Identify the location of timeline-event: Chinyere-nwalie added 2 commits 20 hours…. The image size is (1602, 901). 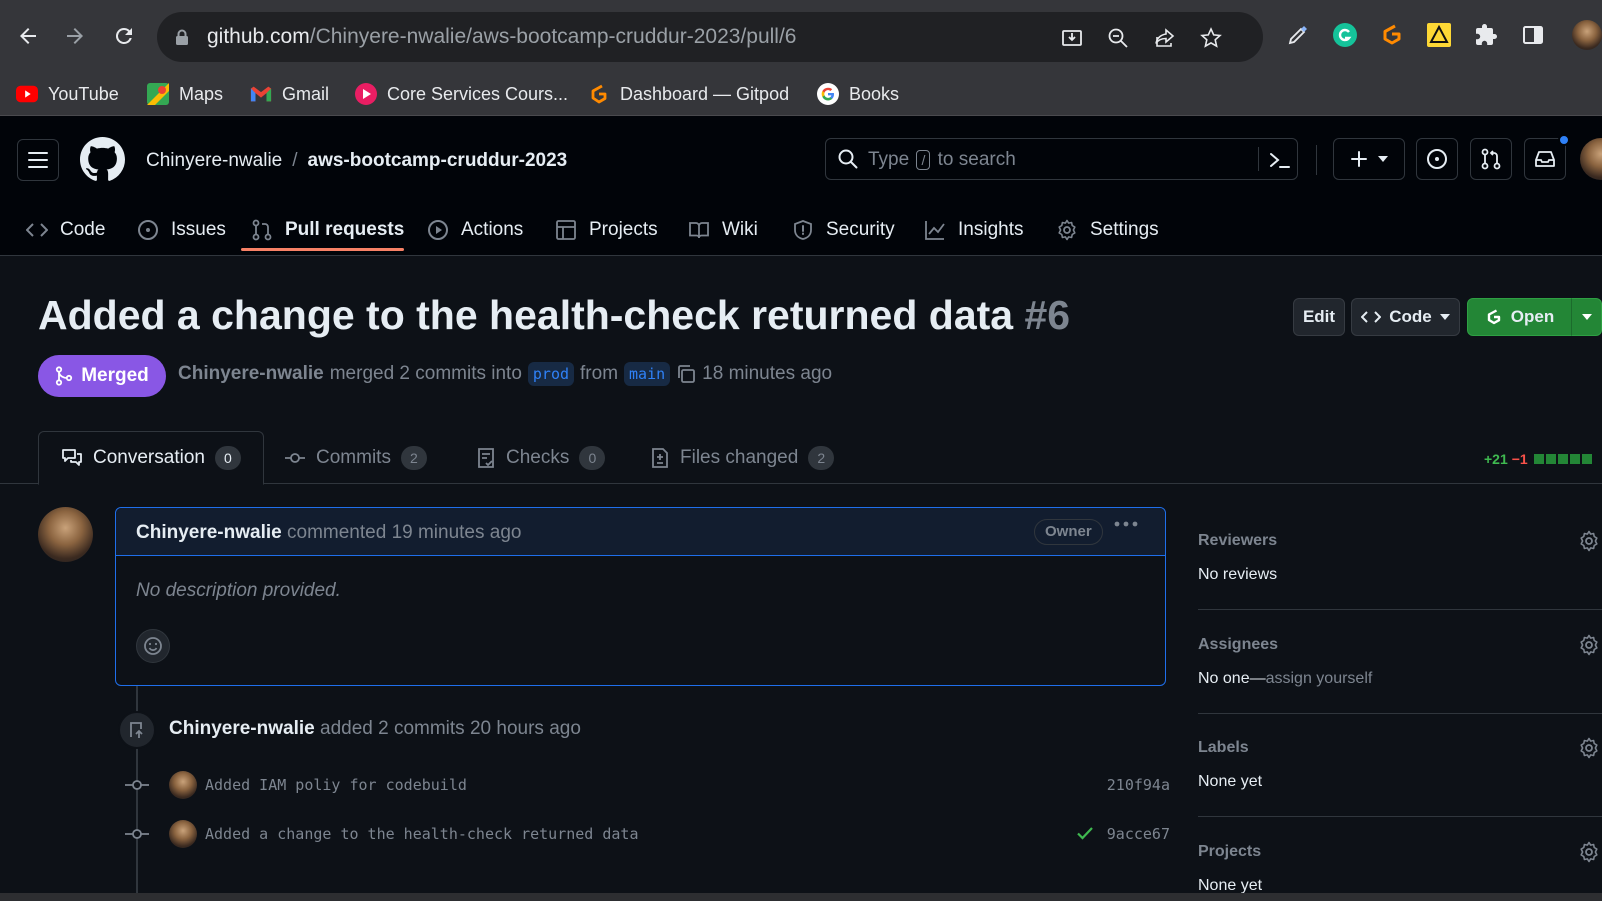
(375, 729).